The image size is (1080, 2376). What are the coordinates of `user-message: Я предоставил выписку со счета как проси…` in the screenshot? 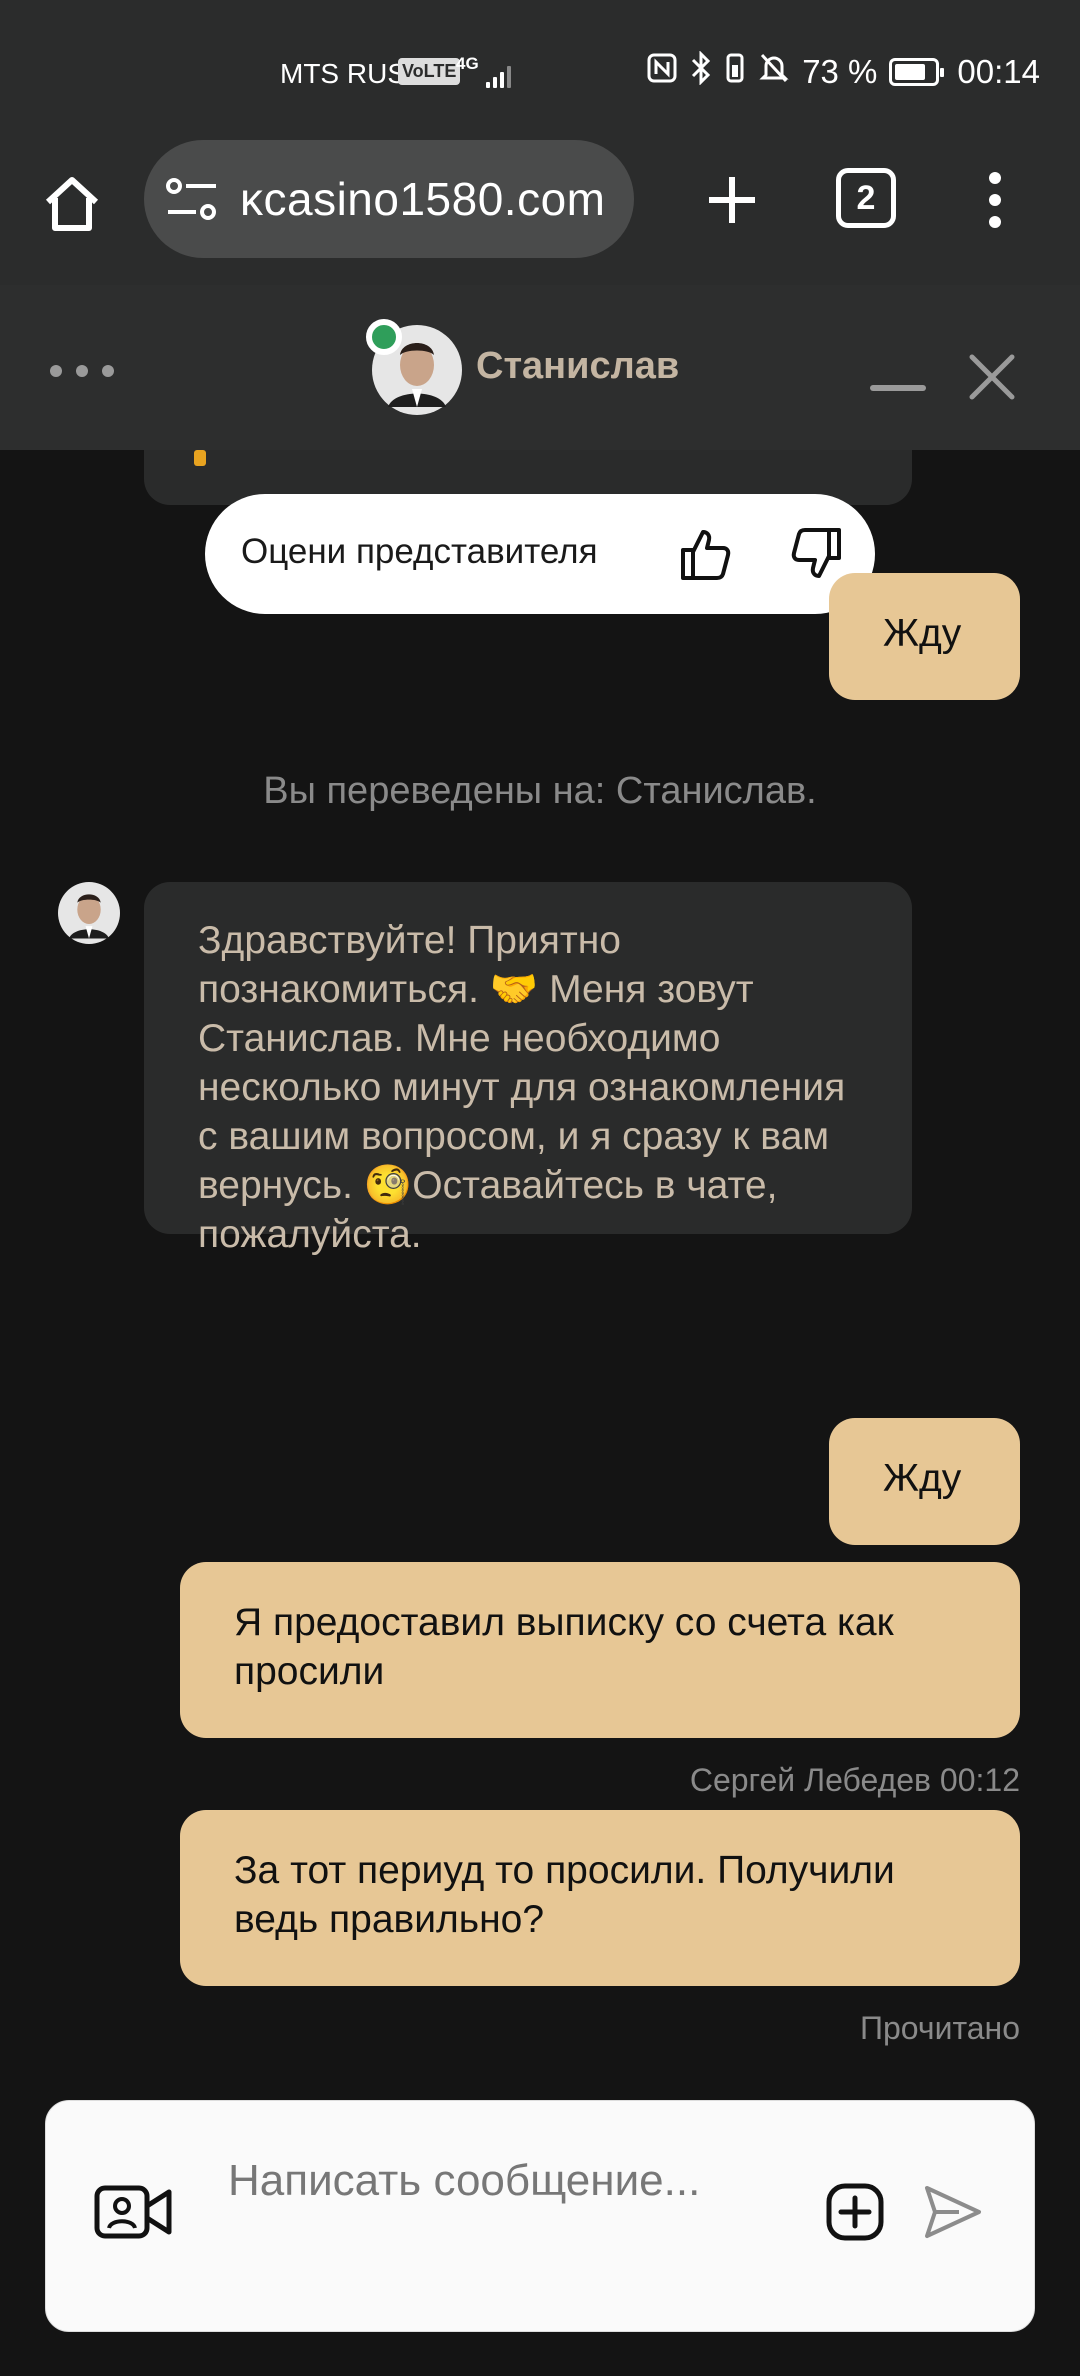 It's located at (600, 1650).